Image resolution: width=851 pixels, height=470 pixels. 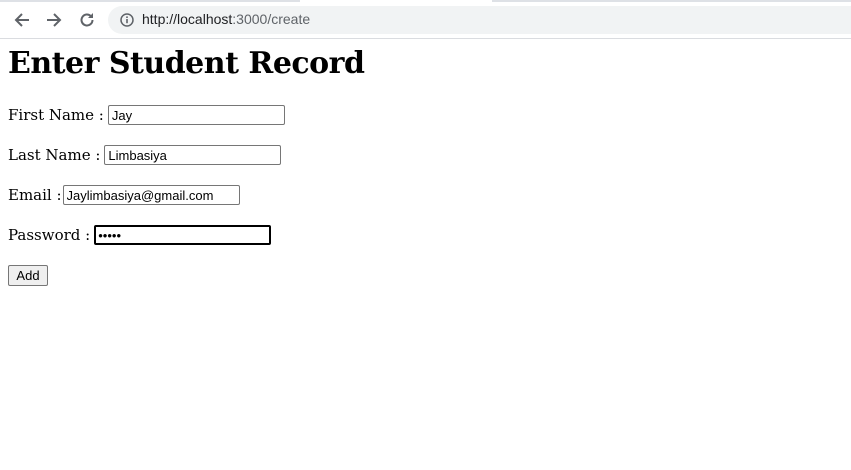 I want to click on first-name-field, so click(x=196, y=115).